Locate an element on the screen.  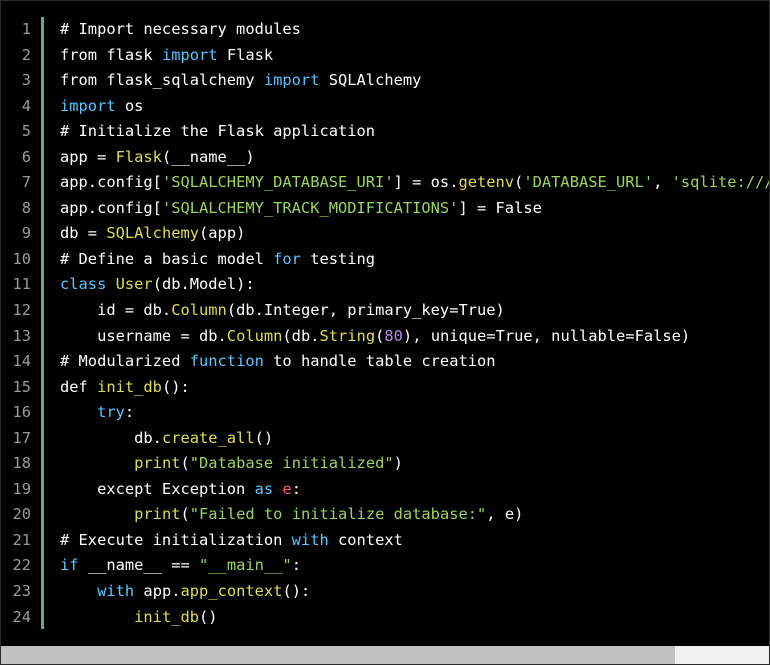
line-number: 5 is located at coordinates (26, 131).